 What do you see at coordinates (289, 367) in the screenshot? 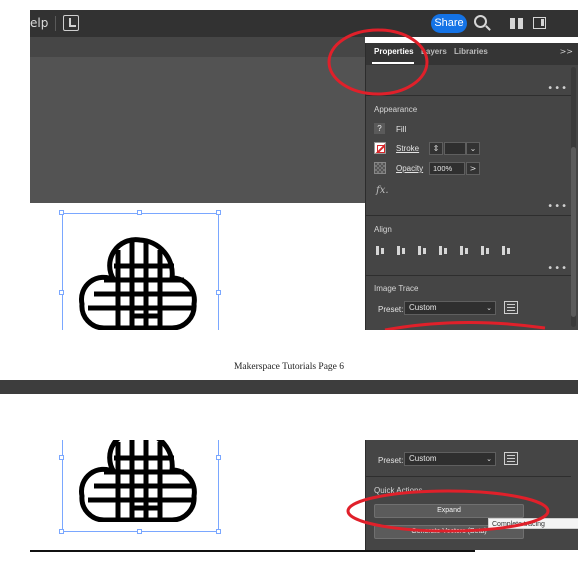
I see `page-footer-caption: Makerspace Tutorials Page 6` at bounding box center [289, 367].